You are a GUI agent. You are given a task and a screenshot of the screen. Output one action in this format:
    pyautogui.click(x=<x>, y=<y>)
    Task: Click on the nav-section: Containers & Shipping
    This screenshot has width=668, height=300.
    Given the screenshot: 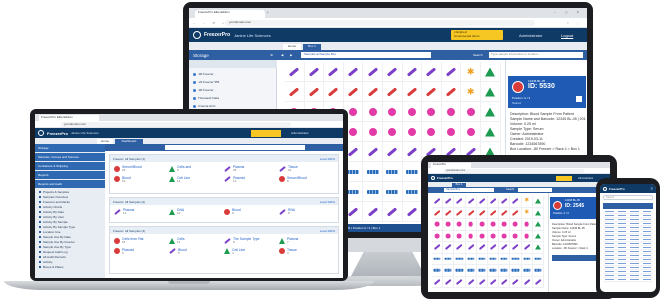 What is the action you would take?
    pyautogui.click(x=70, y=166)
    